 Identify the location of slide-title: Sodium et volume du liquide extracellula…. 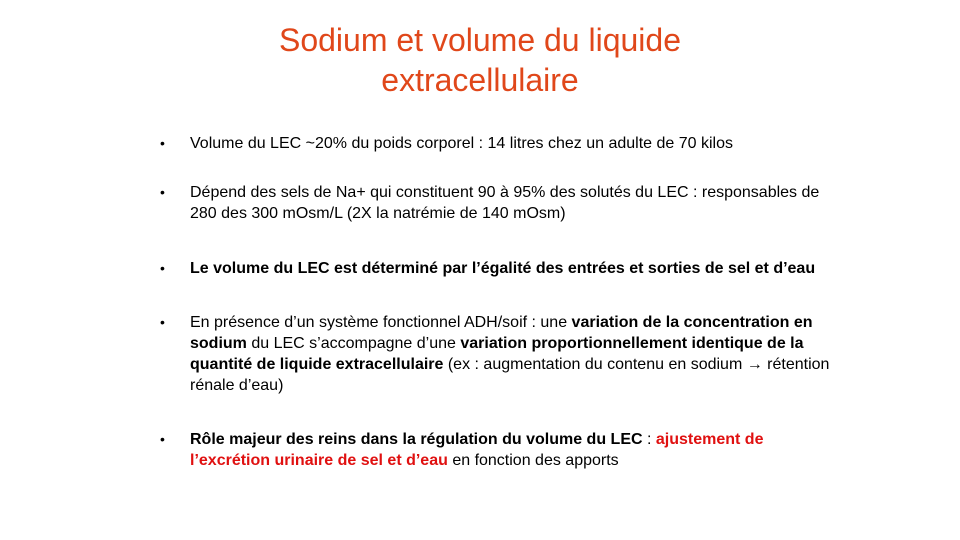
(480, 60).